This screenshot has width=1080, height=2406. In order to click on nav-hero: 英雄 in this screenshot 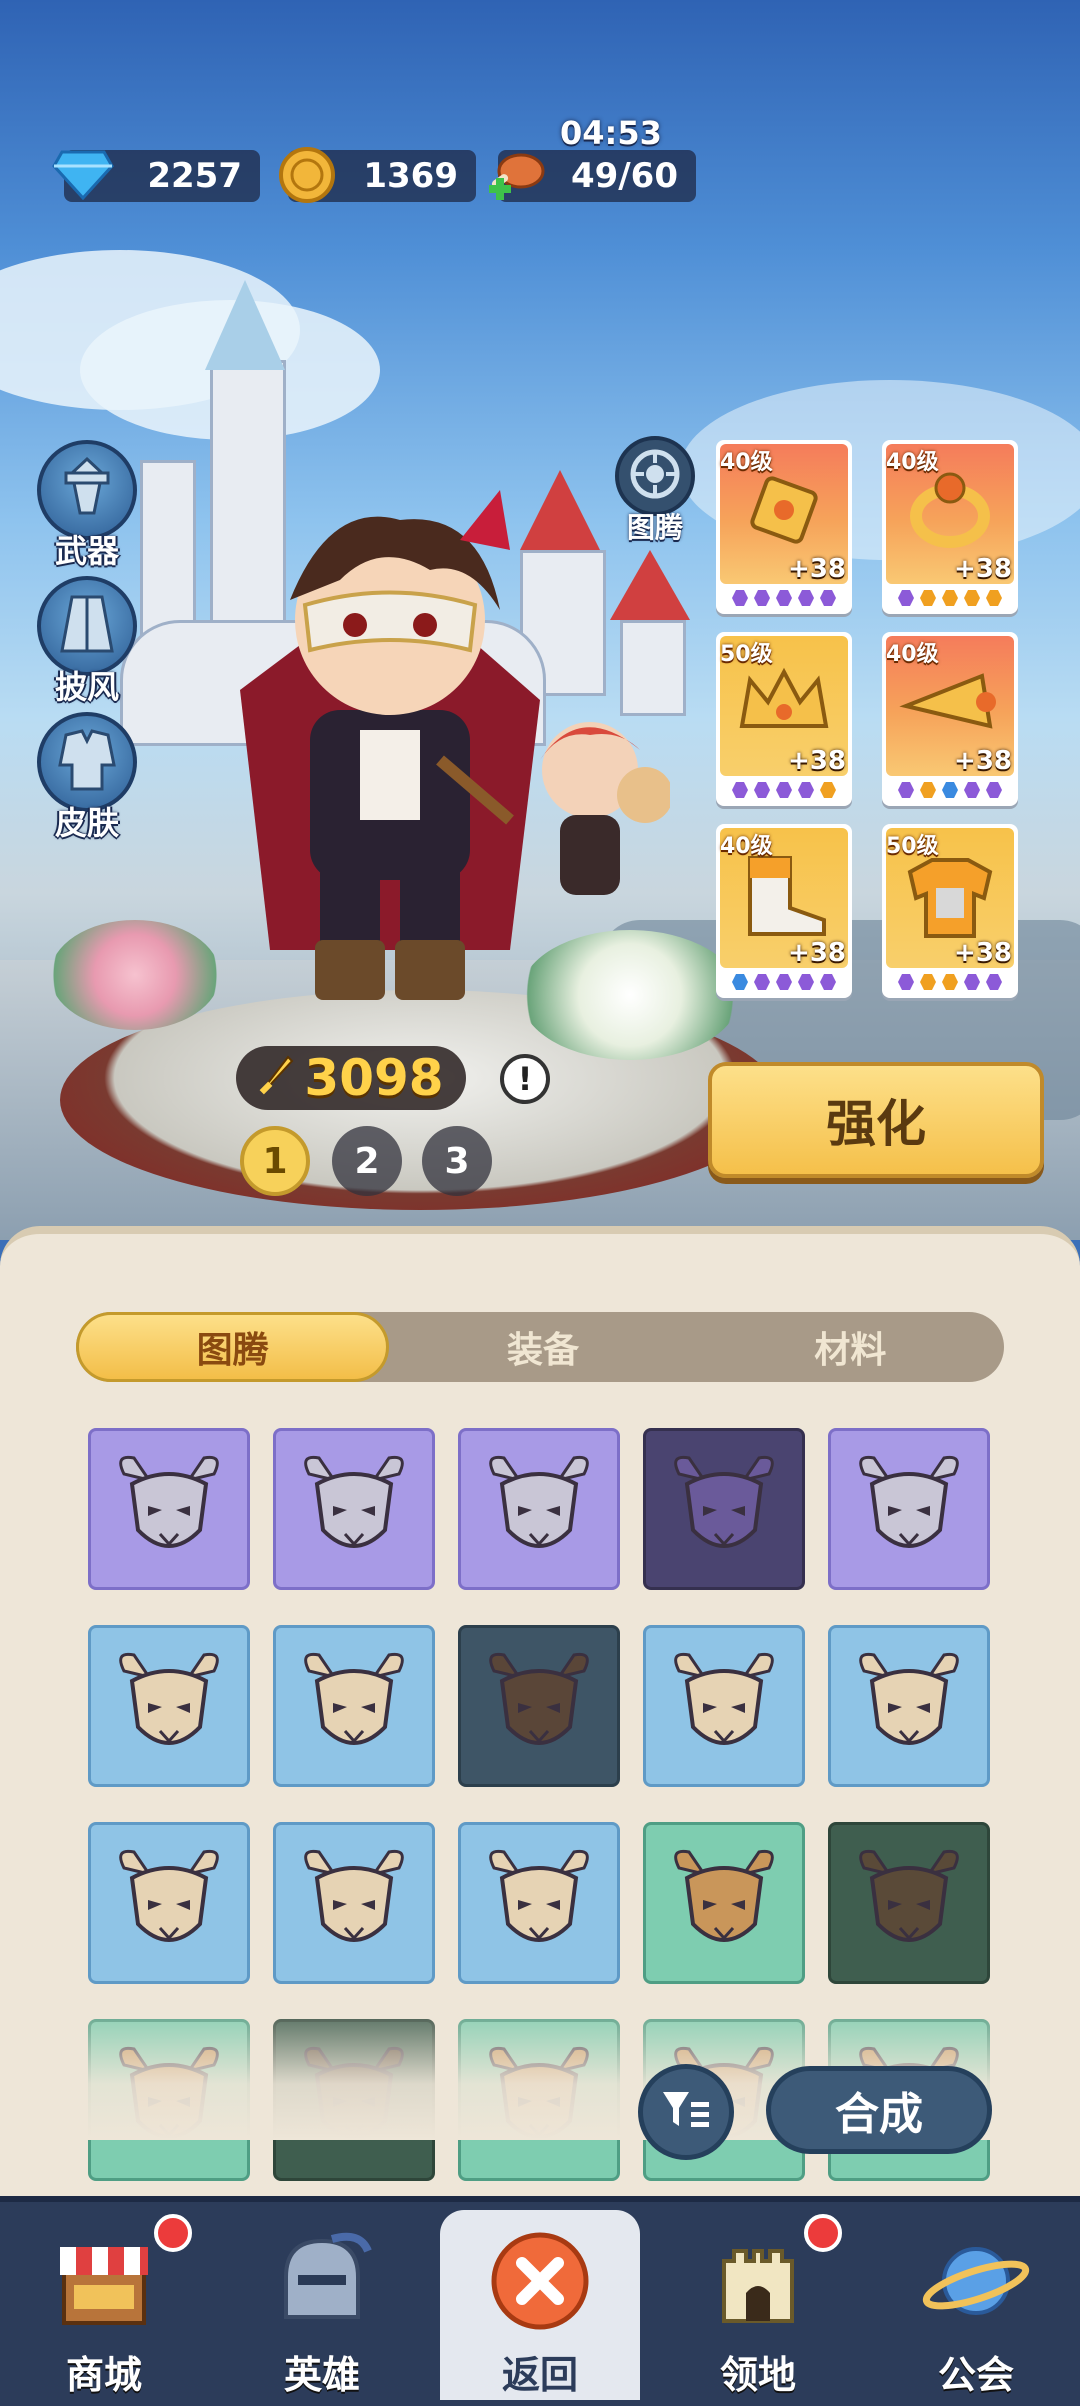, I will do `click(322, 2305)`.